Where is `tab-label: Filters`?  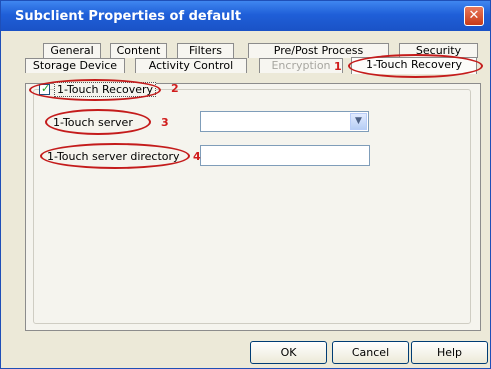
tab-label: Filters is located at coordinates (205, 50).